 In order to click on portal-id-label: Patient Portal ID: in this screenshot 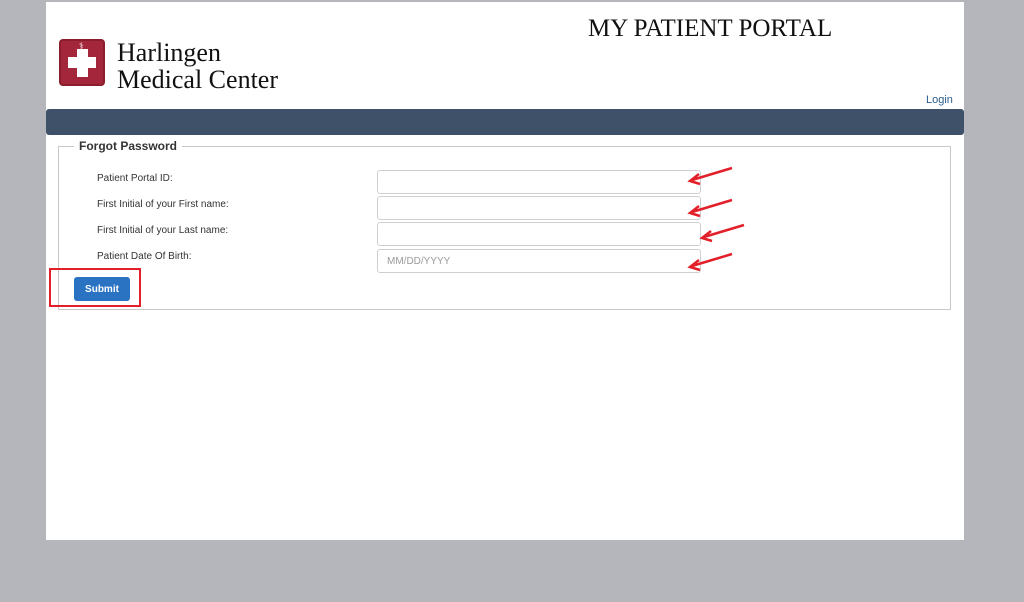, I will do `click(135, 178)`.